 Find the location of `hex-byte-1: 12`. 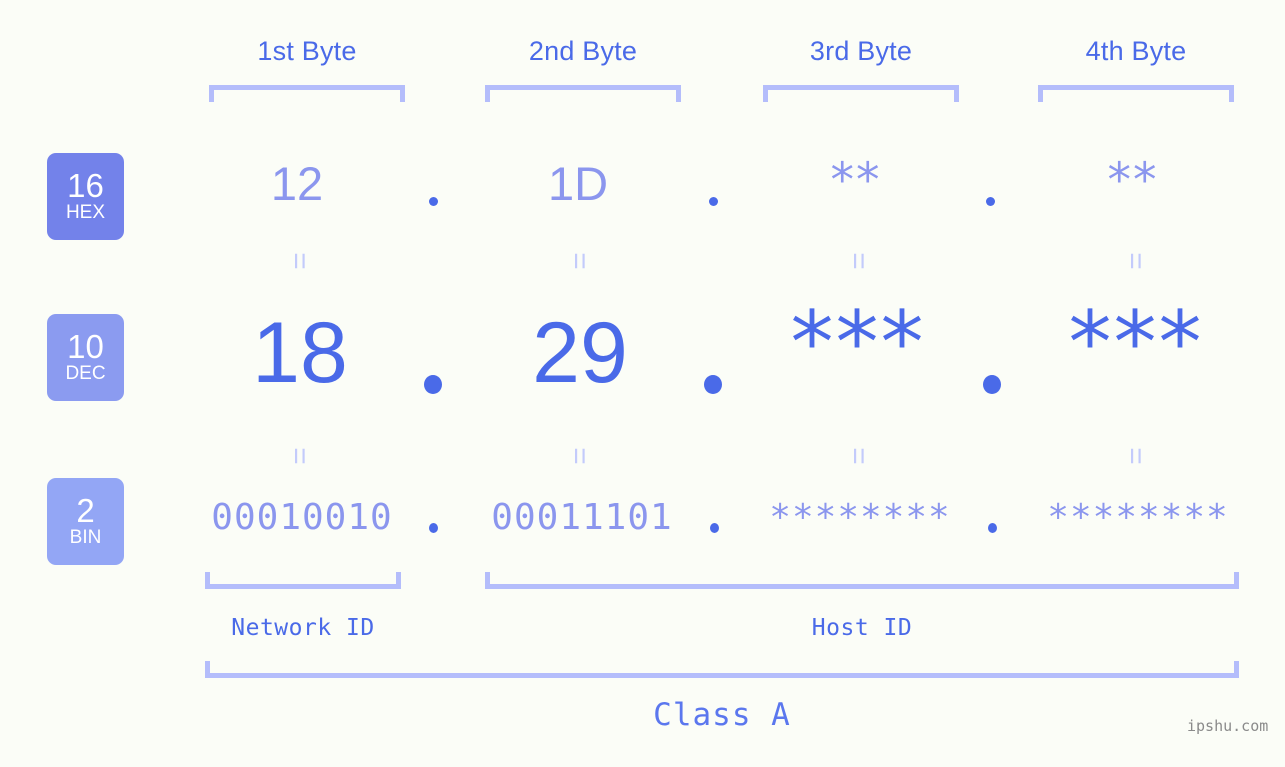

hex-byte-1: 12 is located at coordinates (297, 183).